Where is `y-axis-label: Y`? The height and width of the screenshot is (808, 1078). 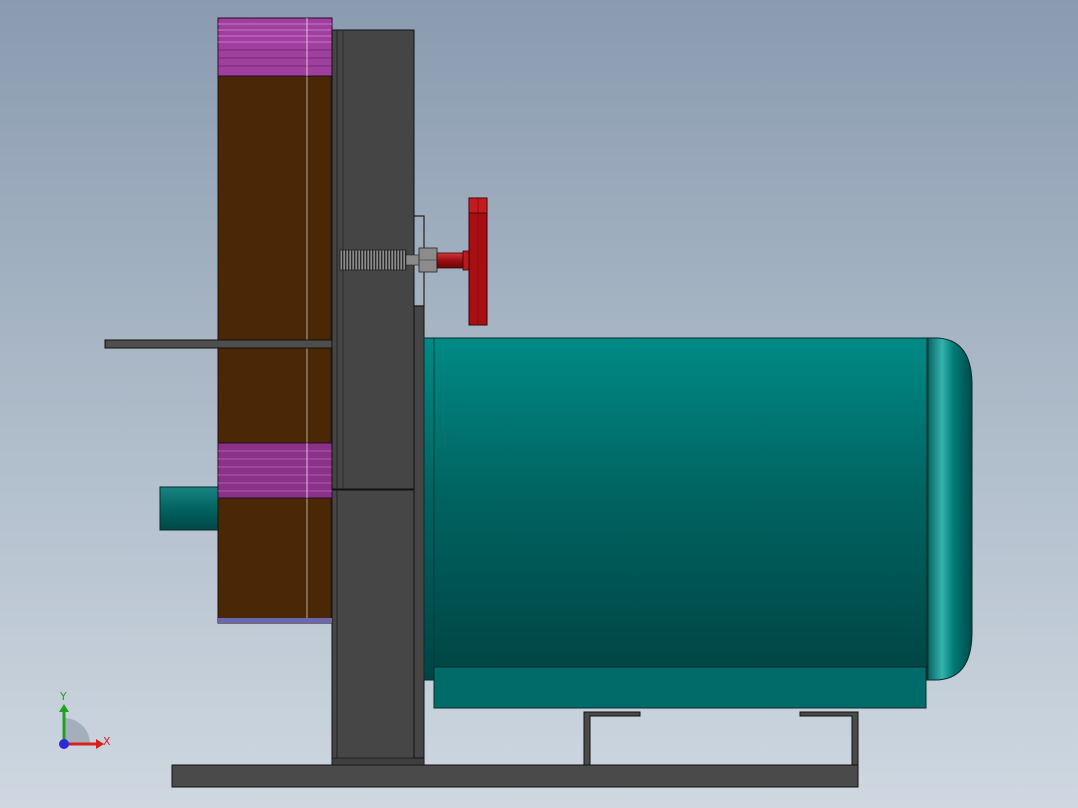 y-axis-label: Y is located at coordinates (63, 696).